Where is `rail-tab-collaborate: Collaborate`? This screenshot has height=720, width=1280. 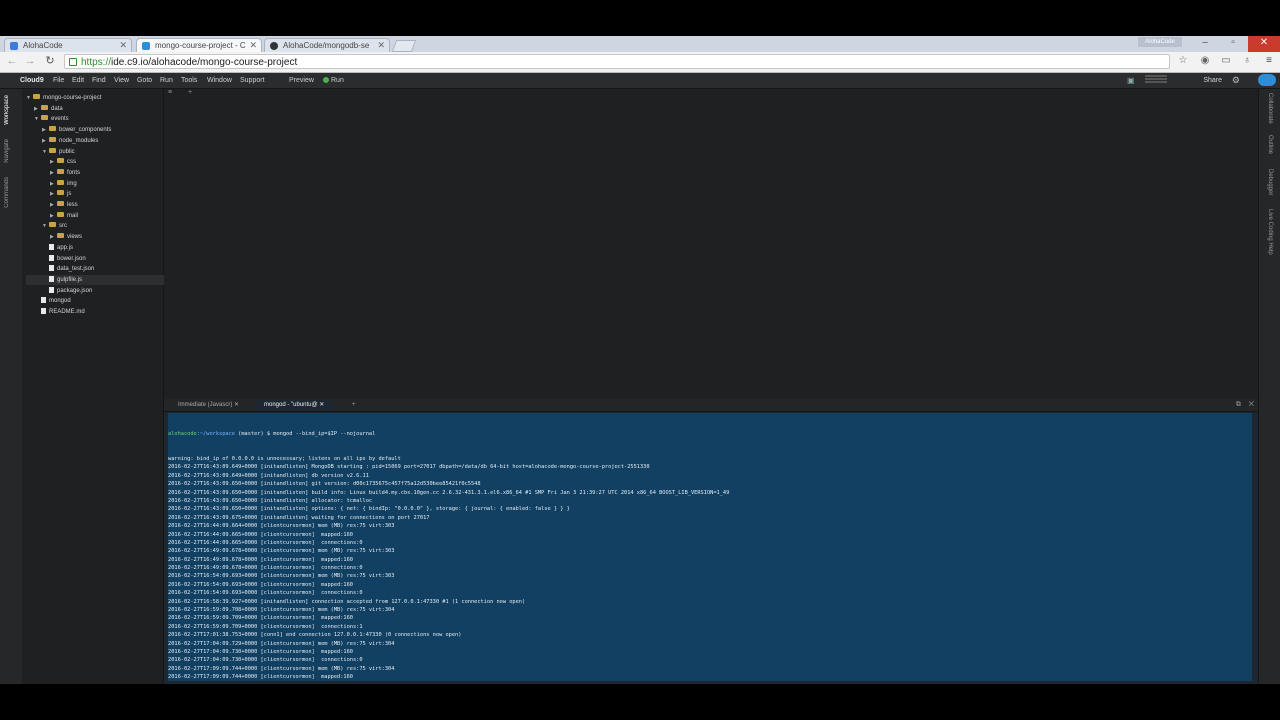 rail-tab-collaborate: Collaborate is located at coordinates (1270, 108).